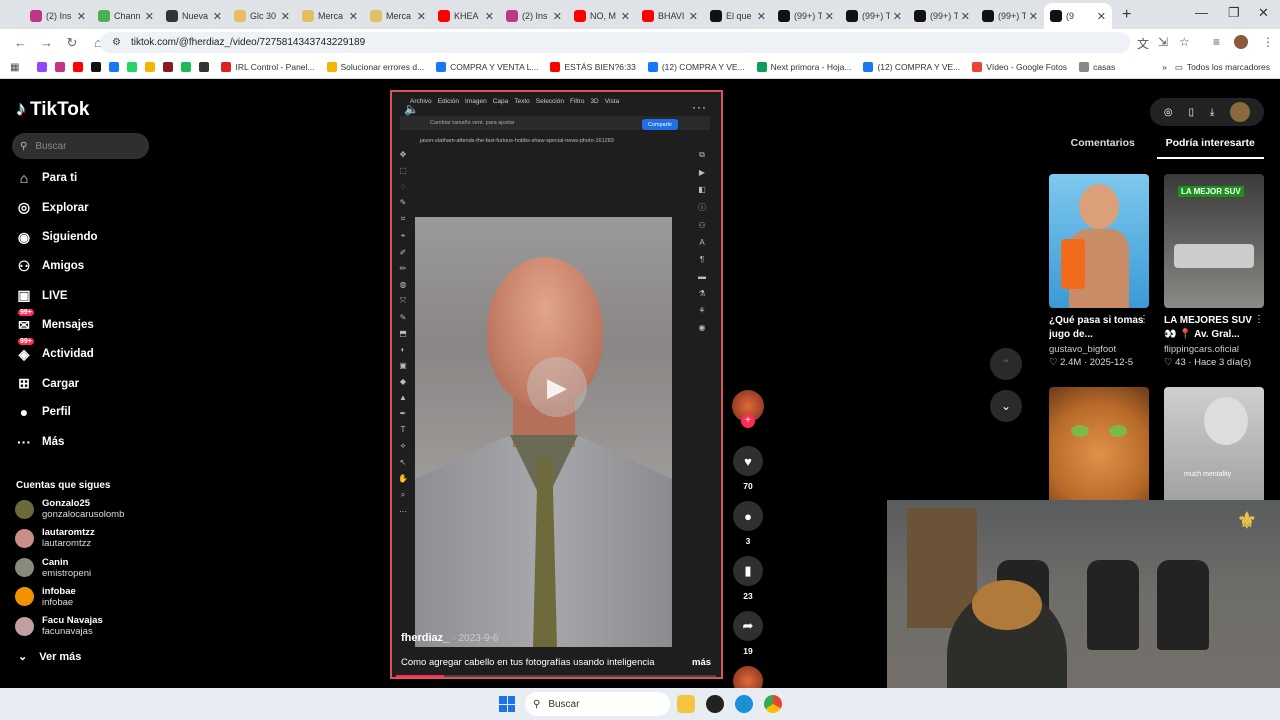 The width and height of the screenshot is (1280, 720). Describe the element at coordinates (1201, 12) in the screenshot. I see `minimize-icon: —` at that location.